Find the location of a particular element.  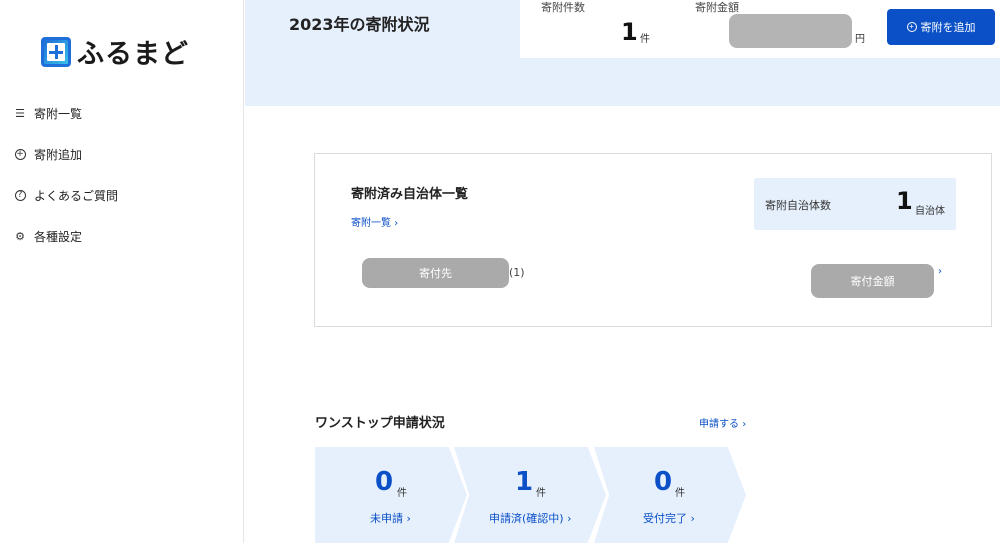

donation-count-label: 寄附件数 is located at coordinates (563, 7).